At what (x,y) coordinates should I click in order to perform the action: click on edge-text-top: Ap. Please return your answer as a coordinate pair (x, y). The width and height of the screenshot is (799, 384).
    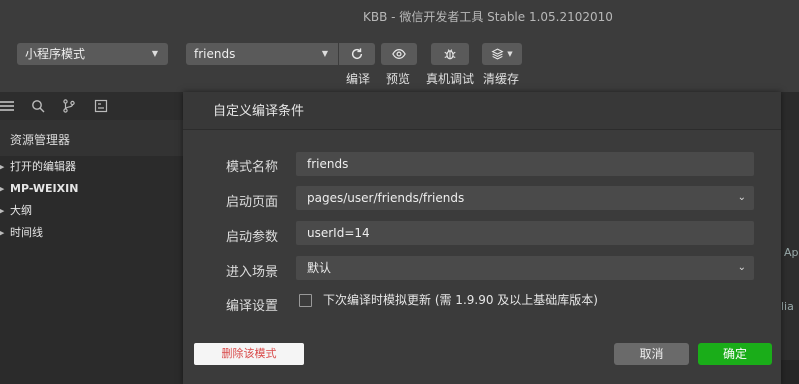
    Looking at the image, I should click on (791, 252).